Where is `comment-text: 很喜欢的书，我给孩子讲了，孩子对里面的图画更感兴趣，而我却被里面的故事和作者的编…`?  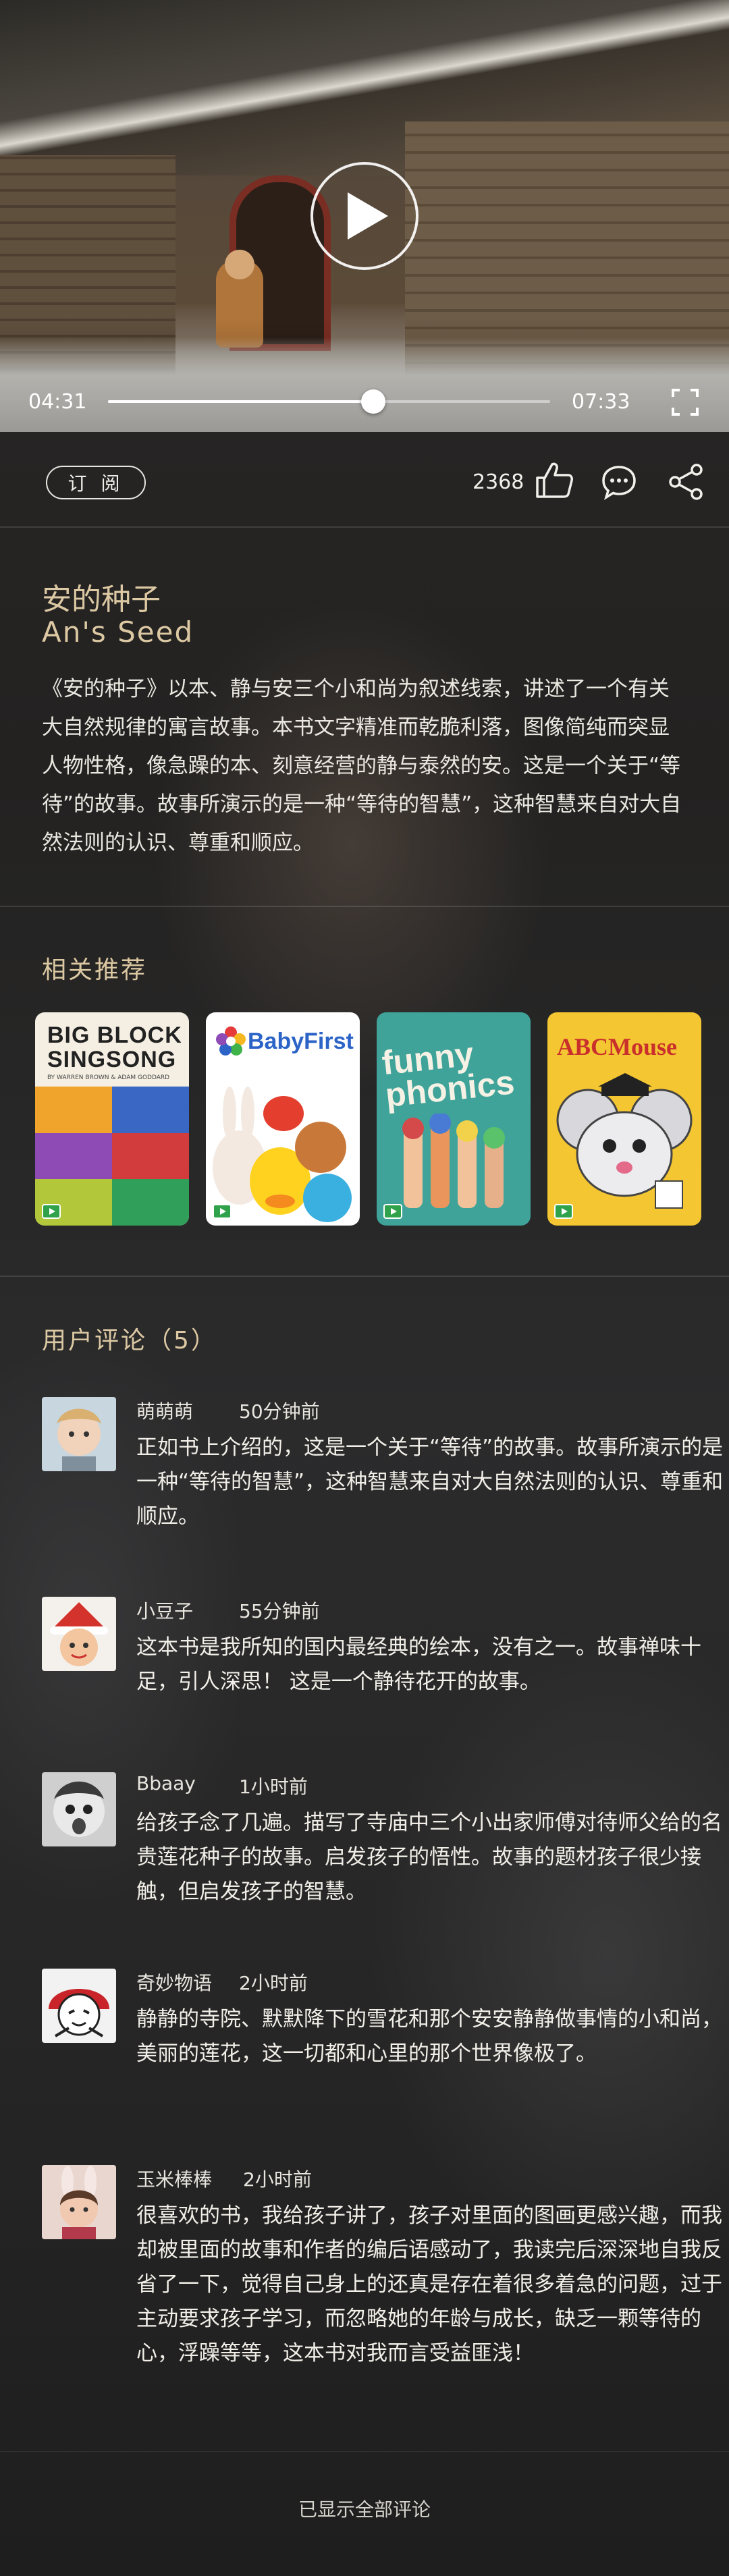 comment-text: 很喜欢的书，我给孩子讲了，孩子对里面的图画更感兴趣，而我却被里面的故事和作者的编… is located at coordinates (429, 2284).